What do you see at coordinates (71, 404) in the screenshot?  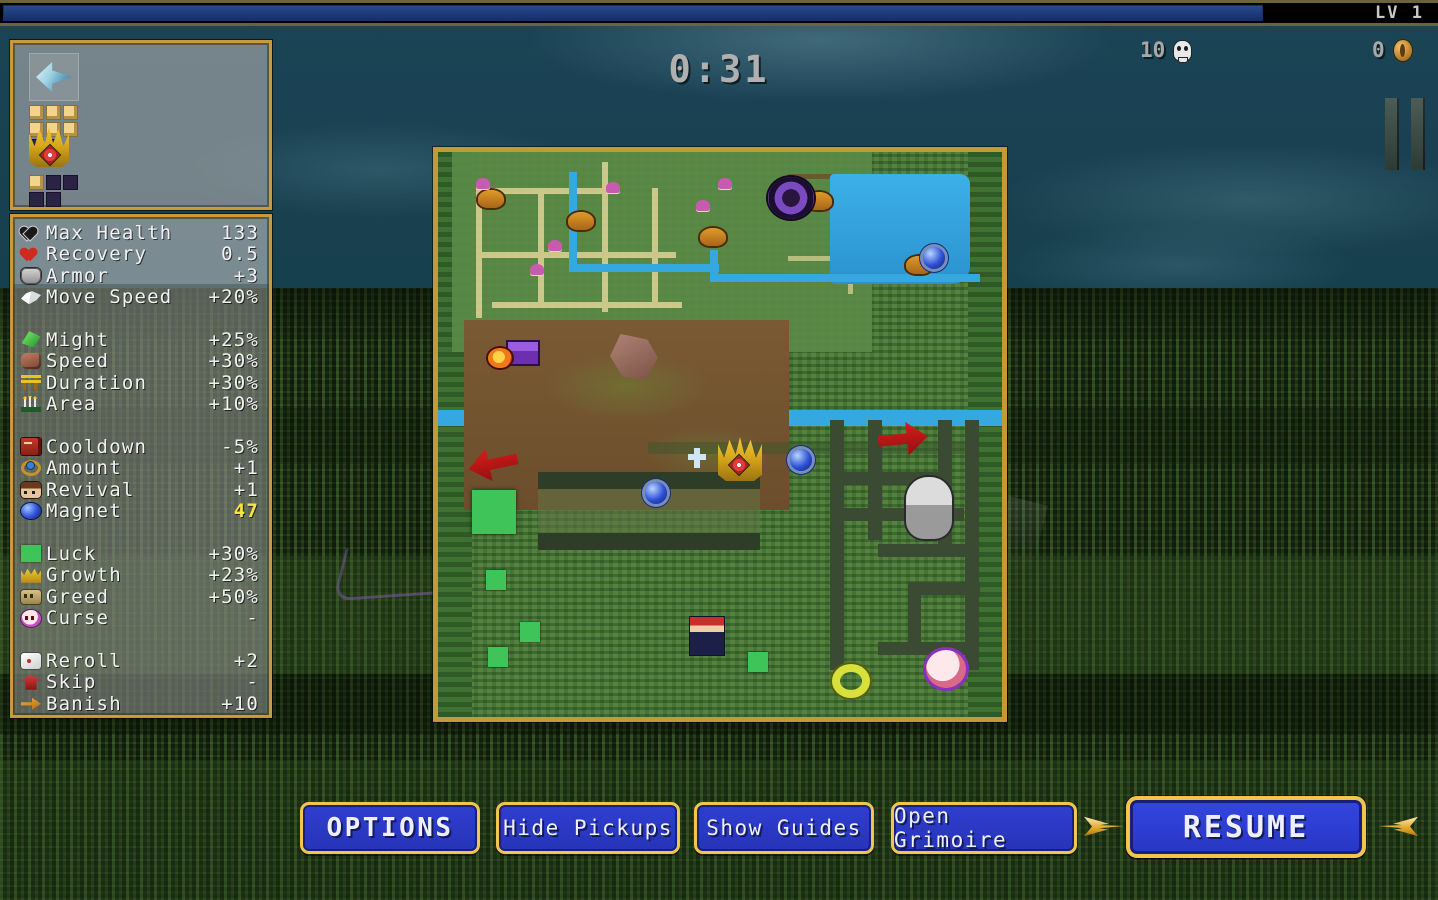 I see `stat-label: Area` at bounding box center [71, 404].